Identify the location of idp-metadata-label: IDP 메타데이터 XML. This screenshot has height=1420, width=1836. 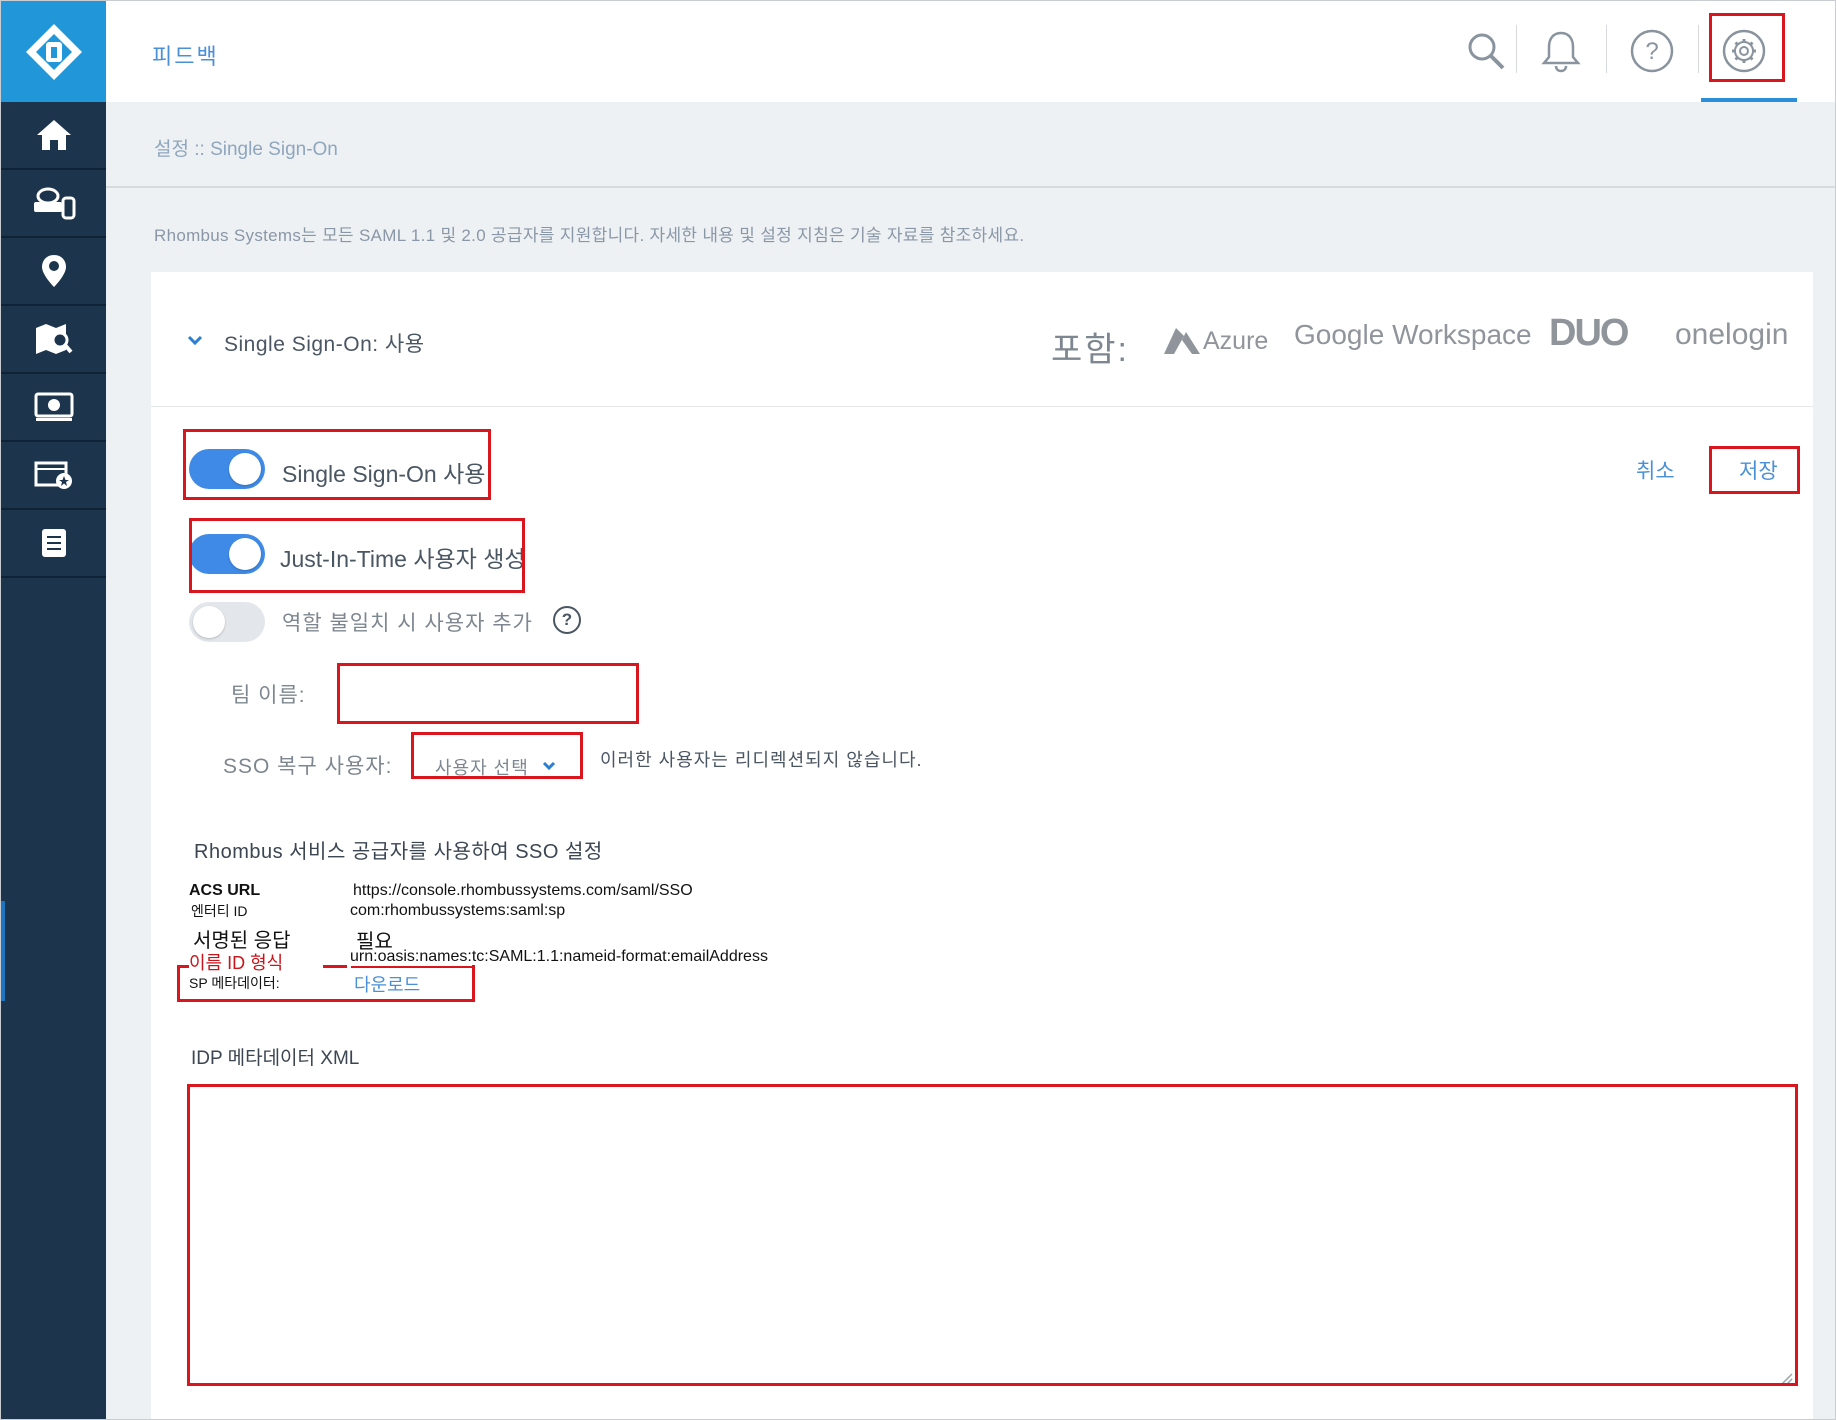
(275, 1058).